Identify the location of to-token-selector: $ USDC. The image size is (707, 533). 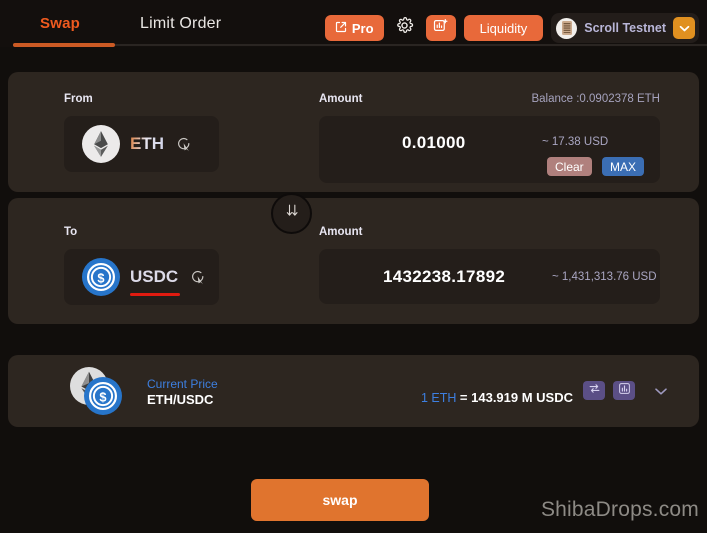
(141, 277).